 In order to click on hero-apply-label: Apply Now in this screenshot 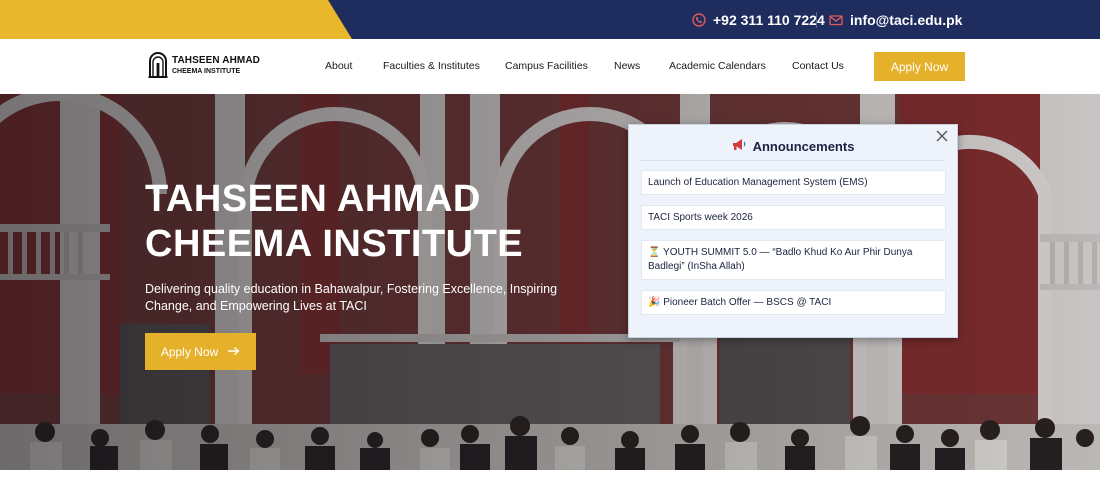, I will do `click(189, 351)`.